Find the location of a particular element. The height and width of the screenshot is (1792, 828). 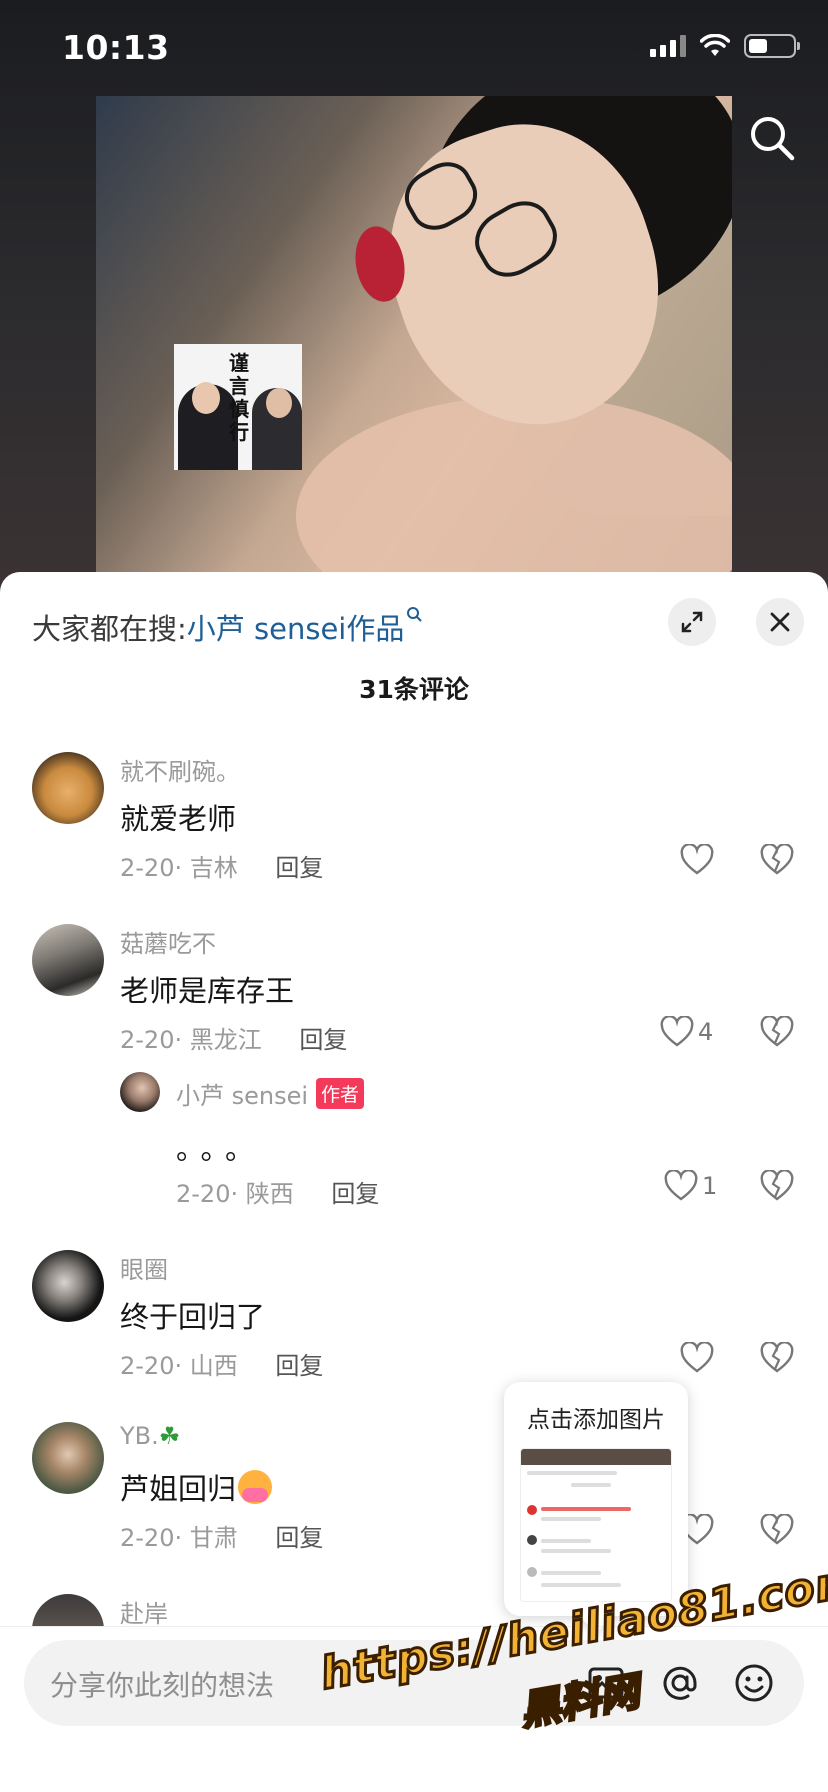

comment-input-placeholder: 分享你此刻的想法 is located at coordinates (162, 1684).